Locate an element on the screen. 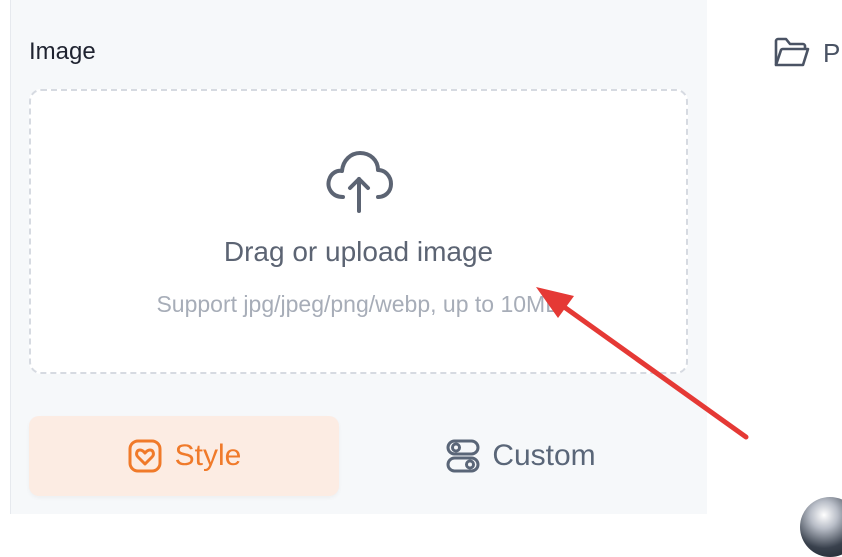  right-panel-item: P is located at coordinates (806, 53).